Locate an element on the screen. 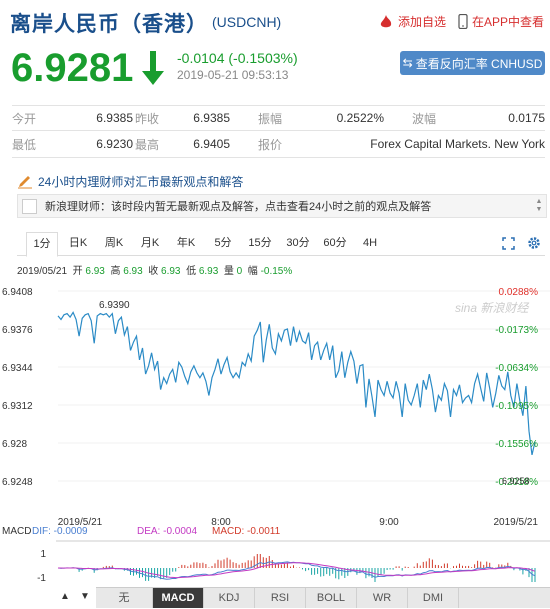  indicator-tab-kdj: KDJ is located at coordinates (229, 598).